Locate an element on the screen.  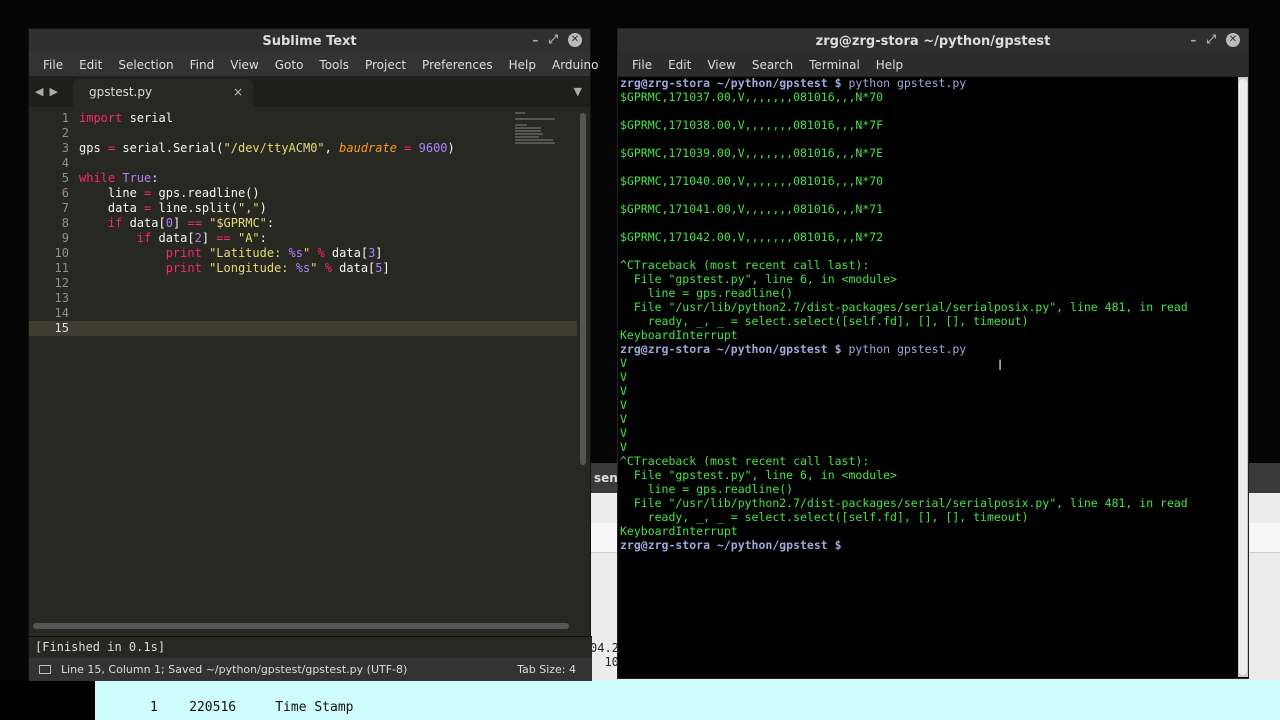
tab-label: gpstest.py is located at coordinates (121, 92).